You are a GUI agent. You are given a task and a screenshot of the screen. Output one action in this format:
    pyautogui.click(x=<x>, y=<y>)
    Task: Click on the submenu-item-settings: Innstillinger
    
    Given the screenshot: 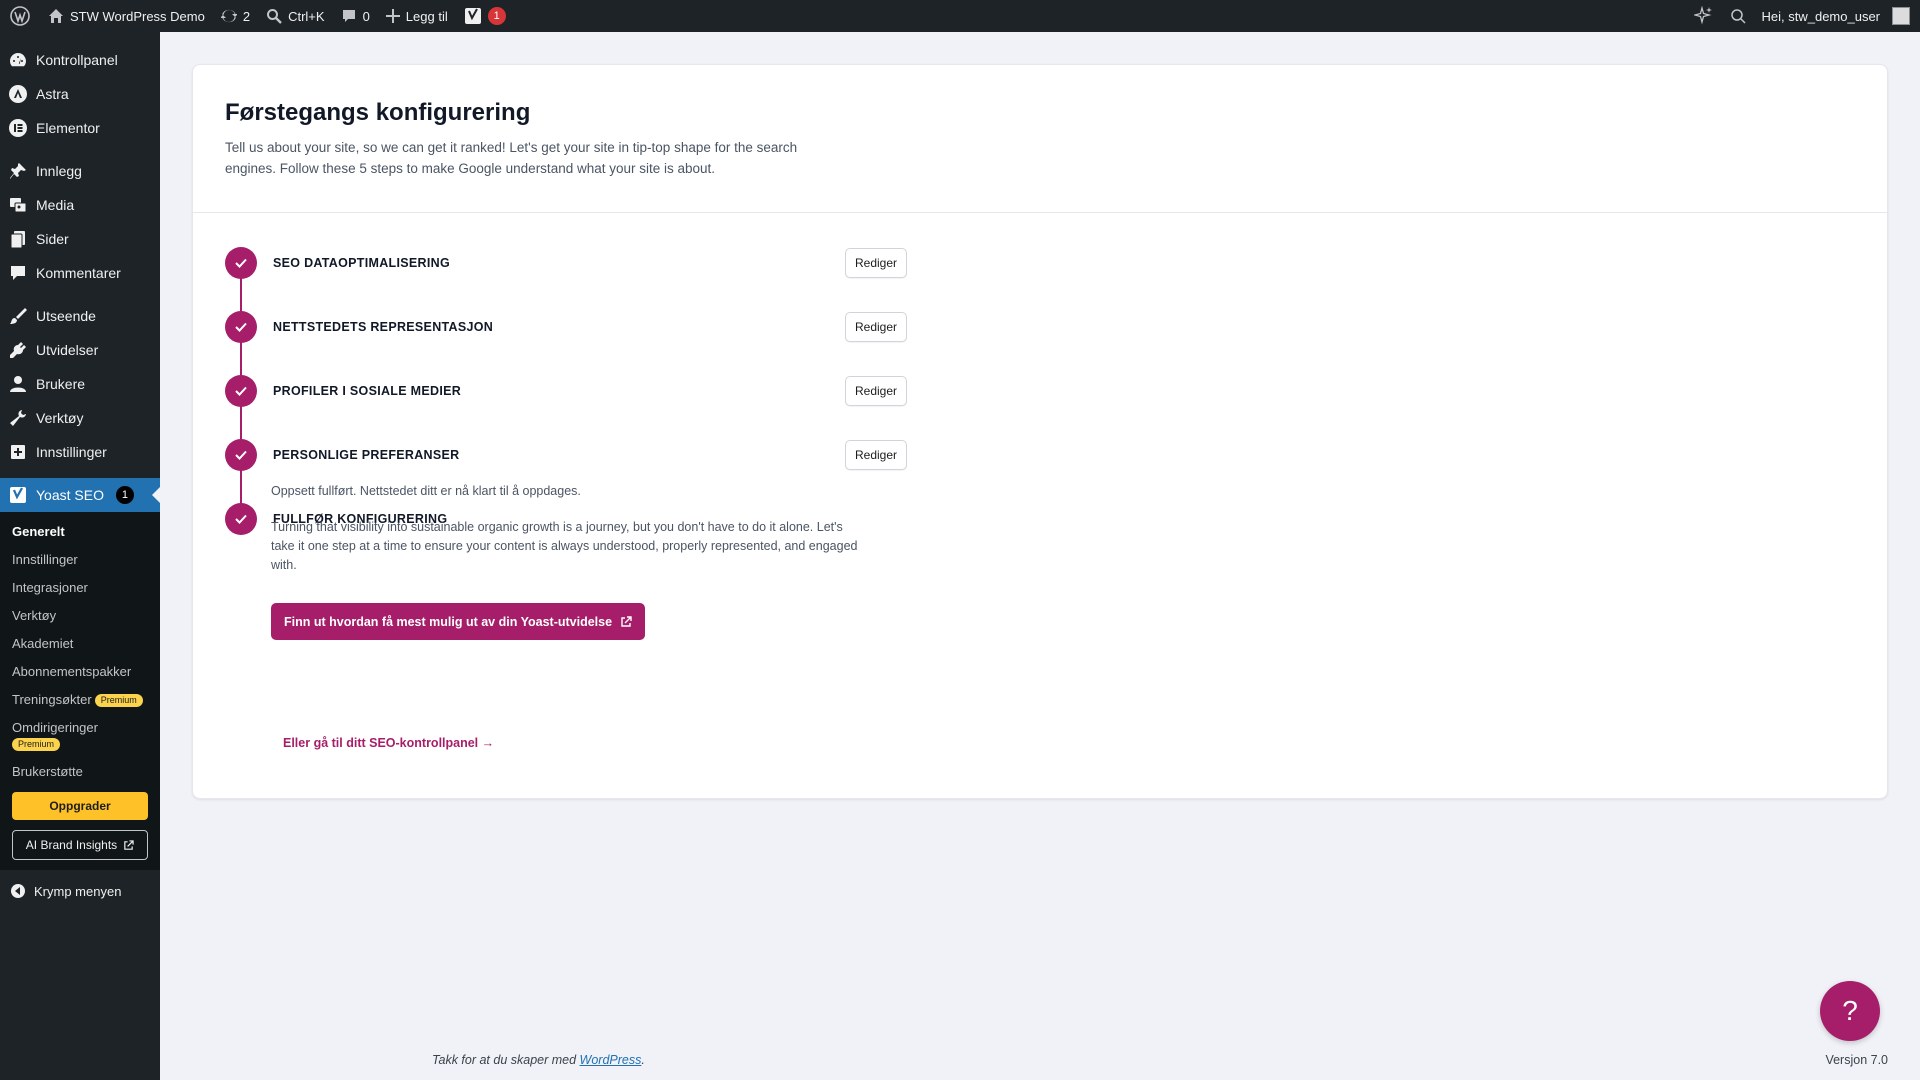 What is the action you would take?
    pyautogui.click(x=80, y=560)
    